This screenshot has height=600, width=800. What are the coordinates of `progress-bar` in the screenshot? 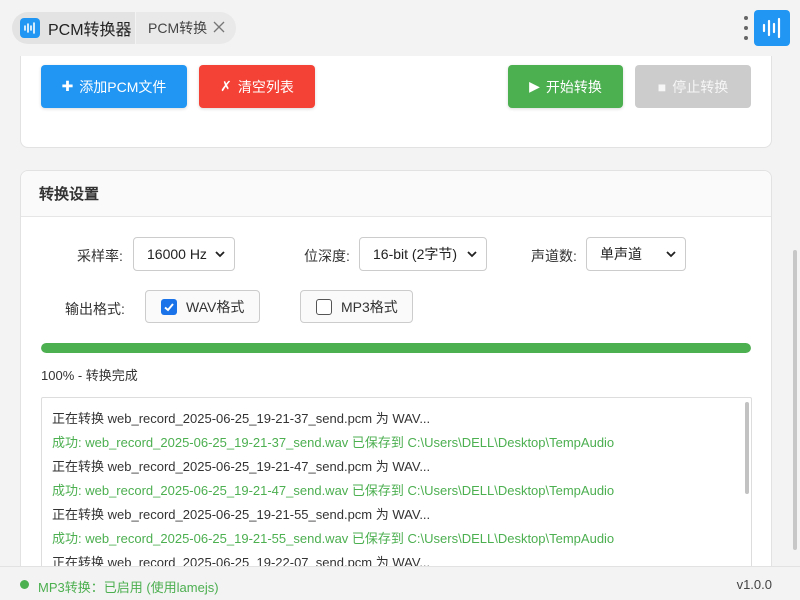 It's located at (396, 348).